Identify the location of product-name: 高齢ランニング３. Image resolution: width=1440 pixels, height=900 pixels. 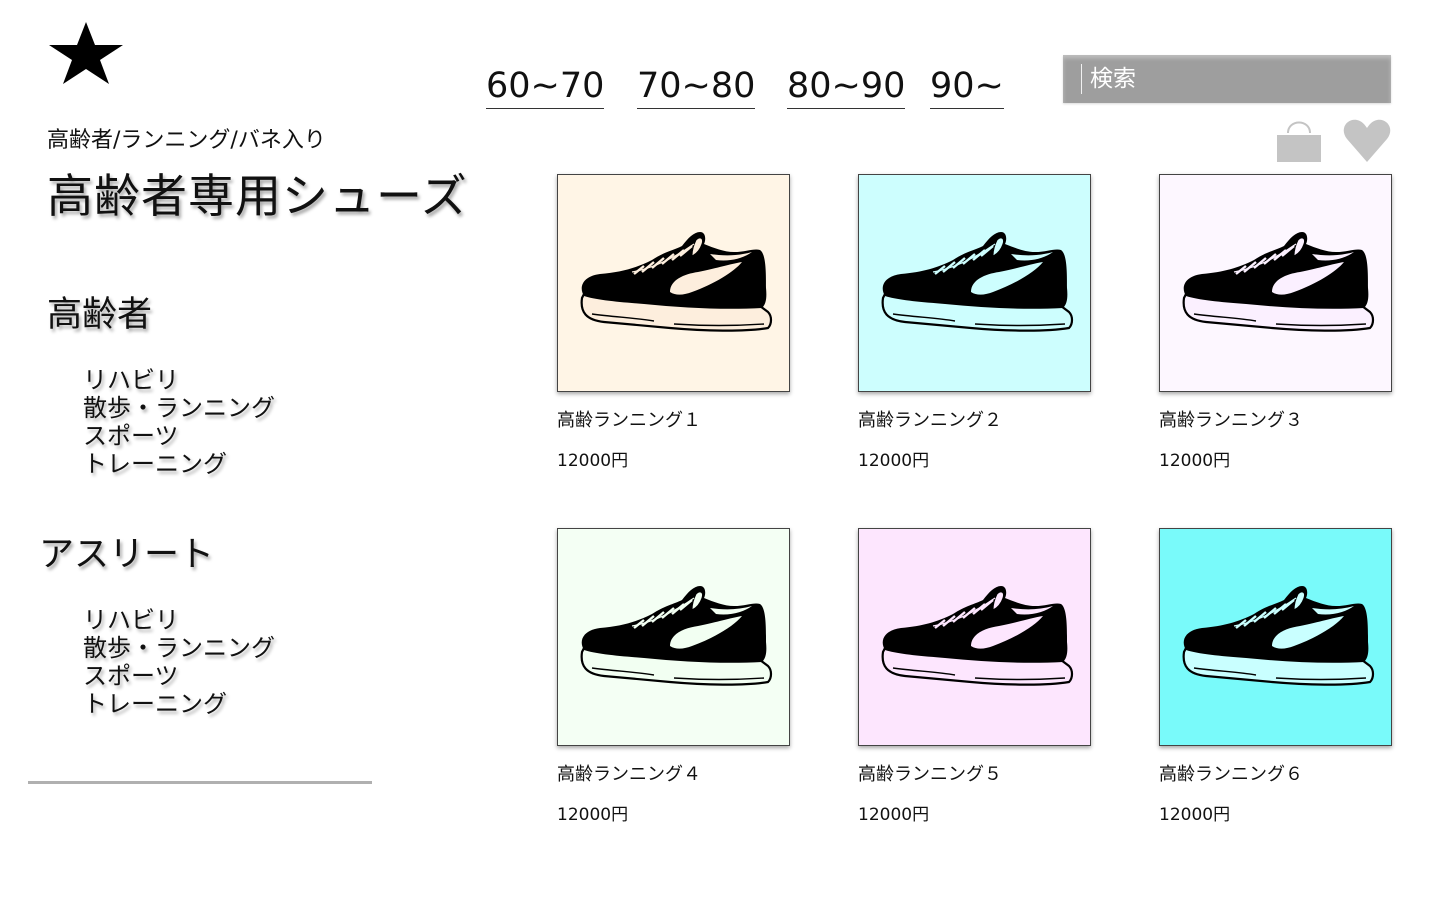
(1275, 419).